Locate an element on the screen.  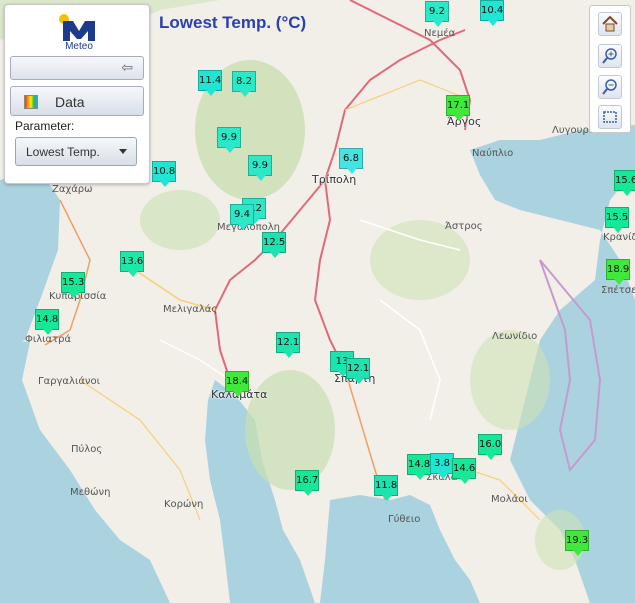
station-marker: 3.8 is located at coordinates (442, 466).